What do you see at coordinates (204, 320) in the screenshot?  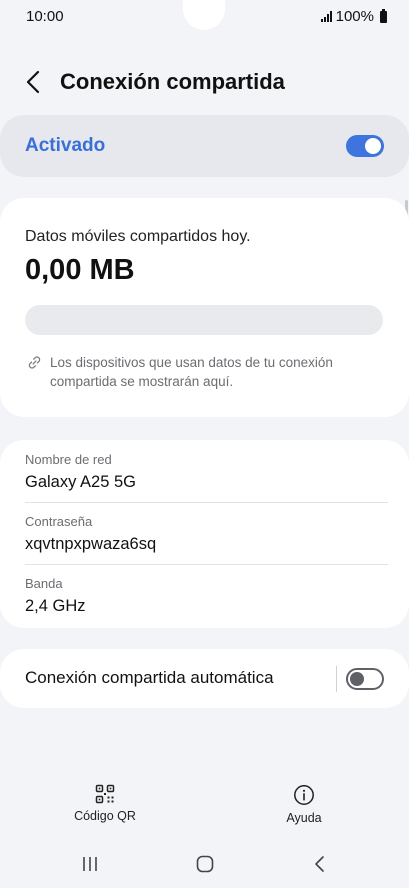 I see `usage-progress-bar` at bounding box center [204, 320].